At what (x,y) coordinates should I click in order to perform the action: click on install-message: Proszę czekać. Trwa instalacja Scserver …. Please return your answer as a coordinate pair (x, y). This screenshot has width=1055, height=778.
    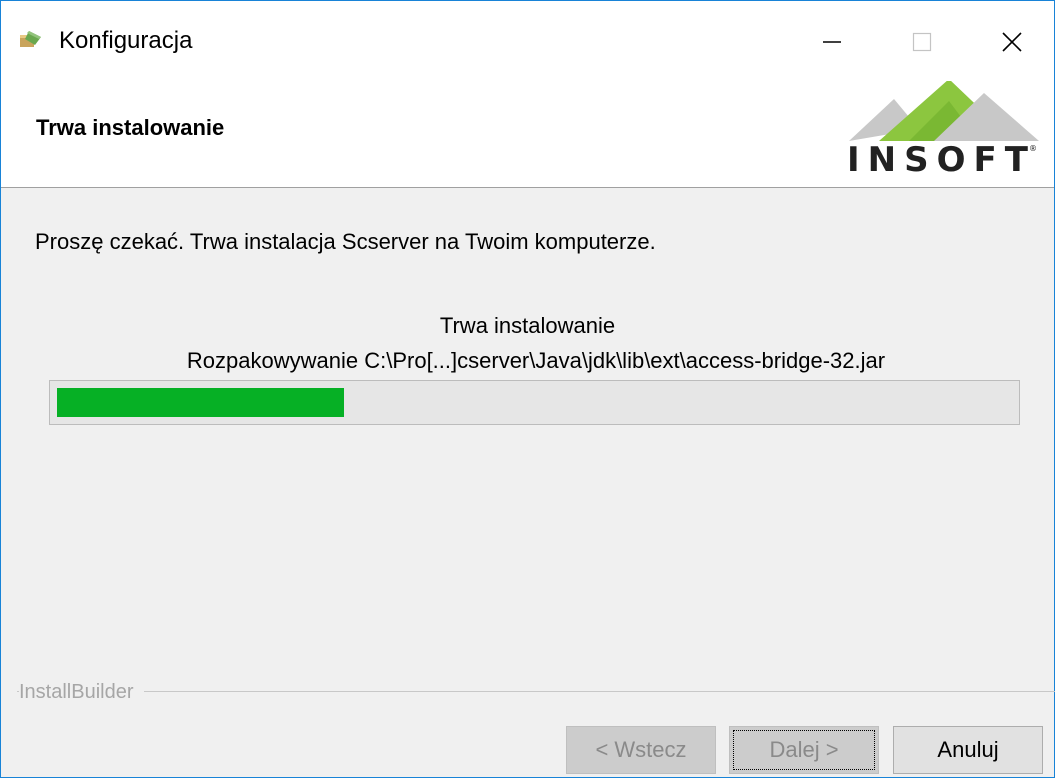
    Looking at the image, I should click on (345, 241).